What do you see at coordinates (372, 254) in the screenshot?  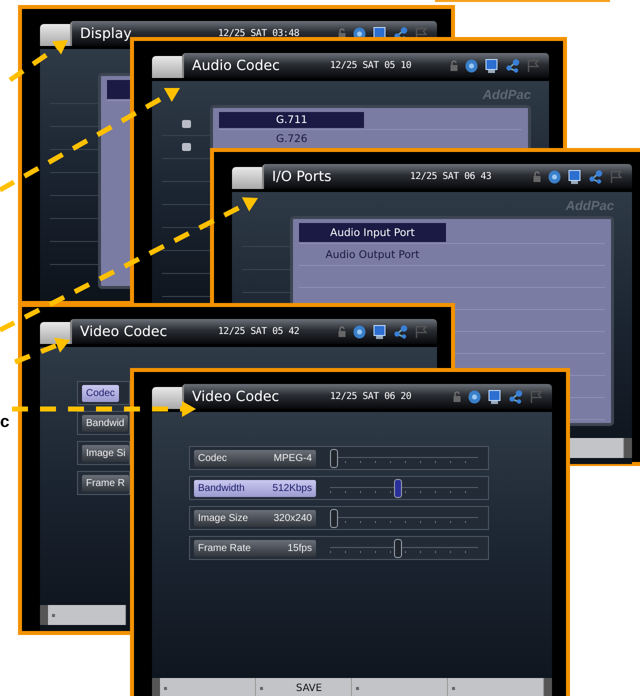 I see `list-item: Audio Output Port` at bounding box center [372, 254].